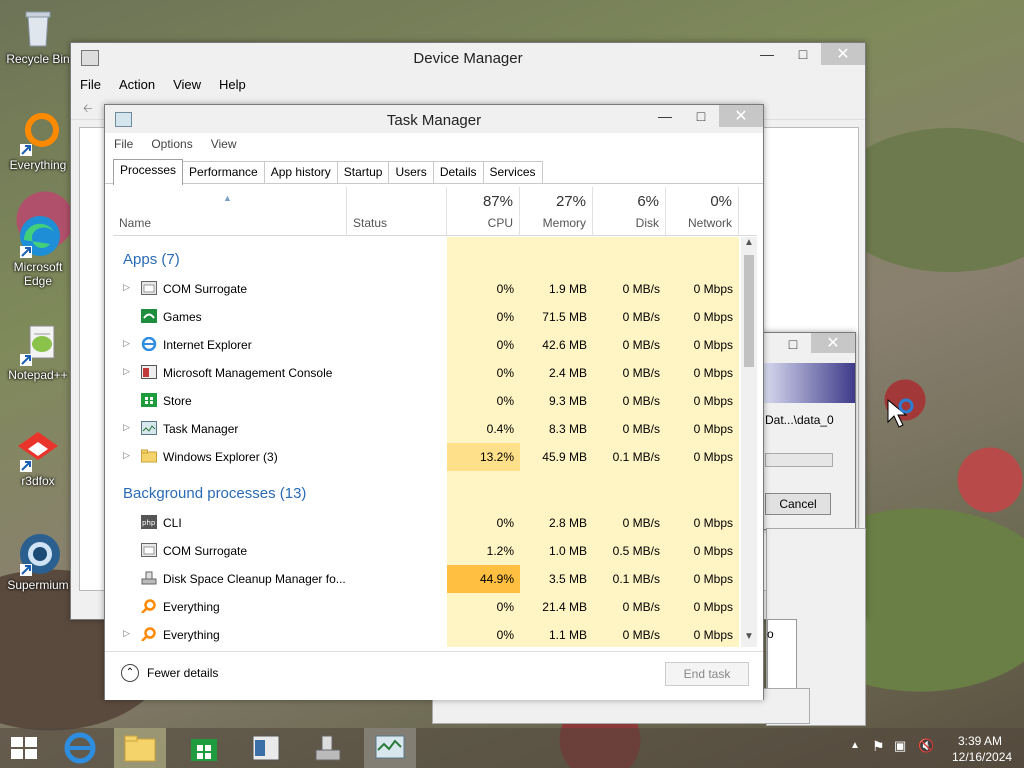 The width and height of the screenshot is (1024, 768). Describe the element at coordinates (434, 119) in the screenshot. I see `task-manager-titlebar: Task Manager — □ ✕` at that location.